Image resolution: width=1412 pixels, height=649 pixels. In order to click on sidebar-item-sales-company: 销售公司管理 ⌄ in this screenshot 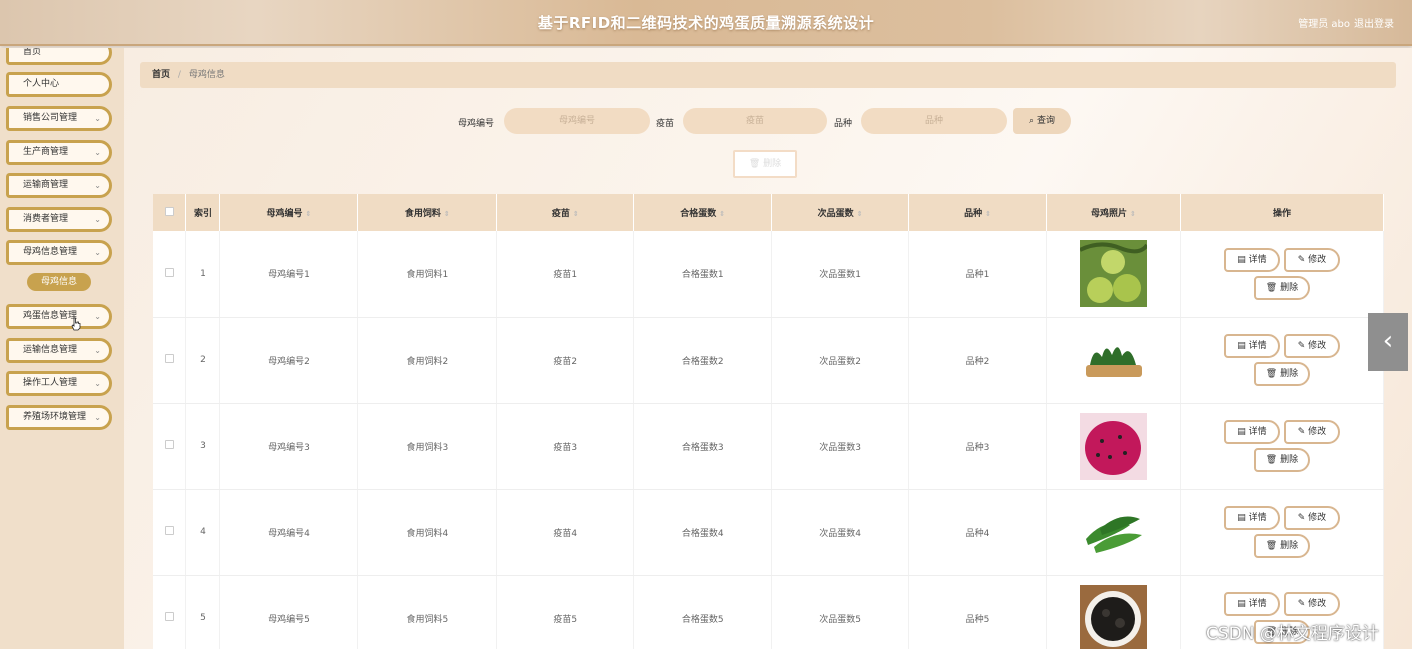, I will do `click(59, 118)`.